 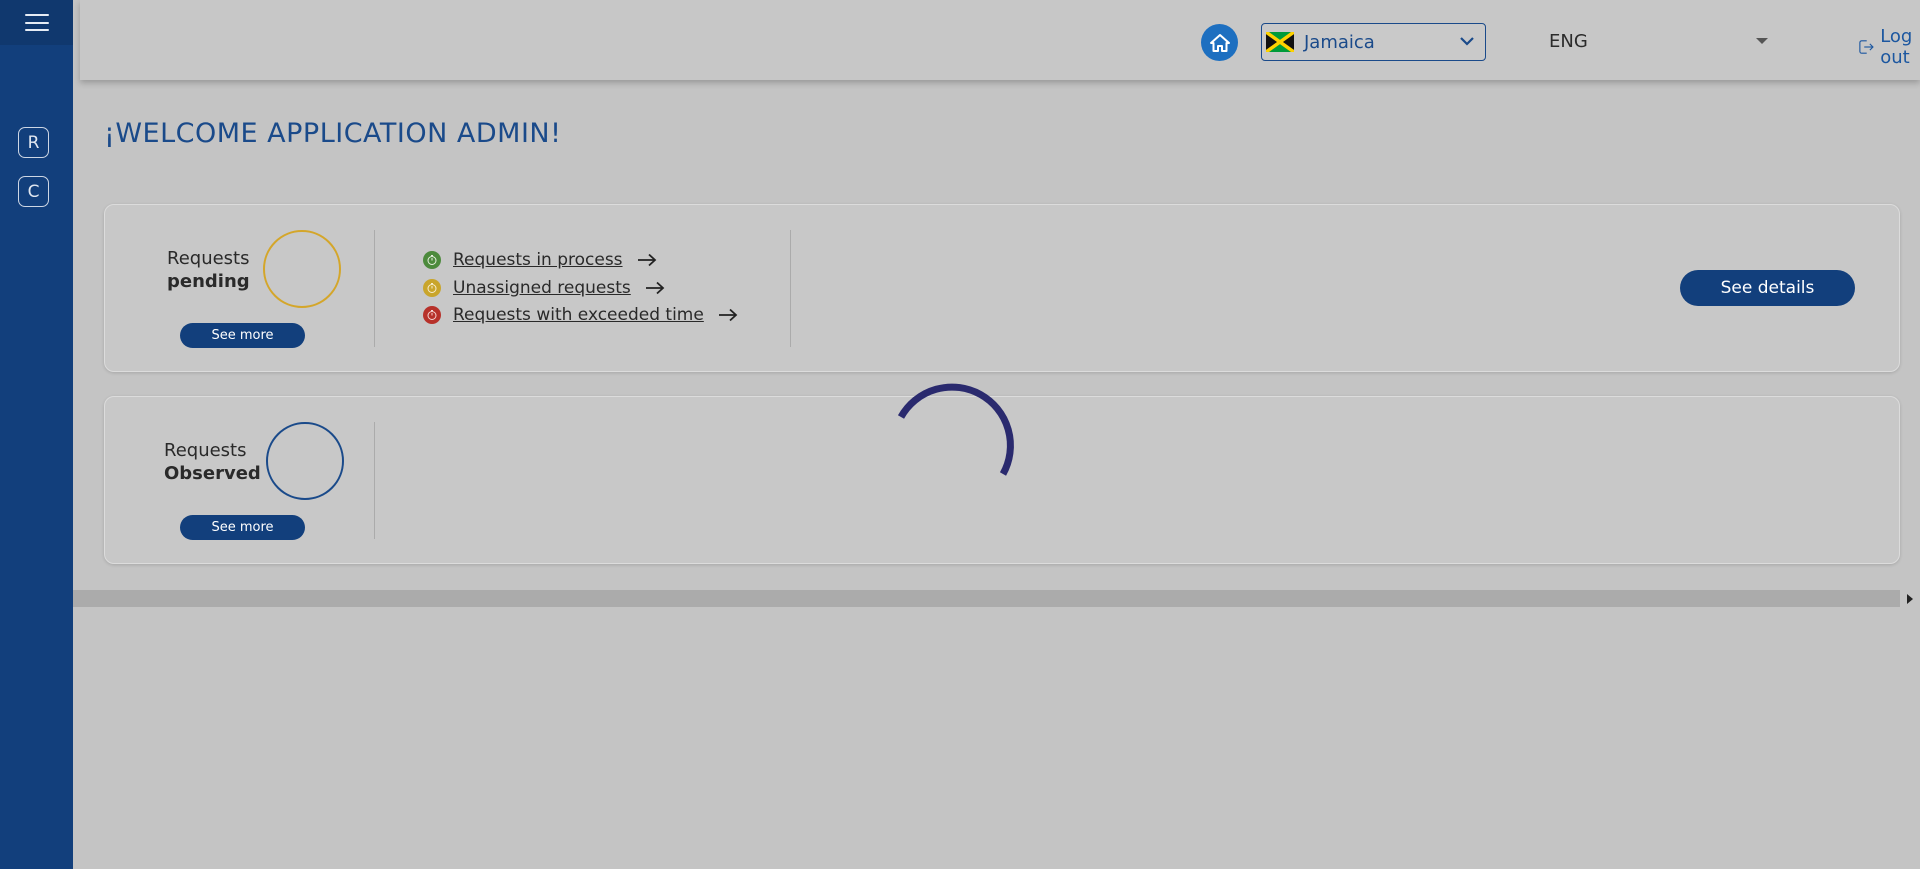 What do you see at coordinates (955, 429) in the screenshot?
I see `loading-spinner-icon` at bounding box center [955, 429].